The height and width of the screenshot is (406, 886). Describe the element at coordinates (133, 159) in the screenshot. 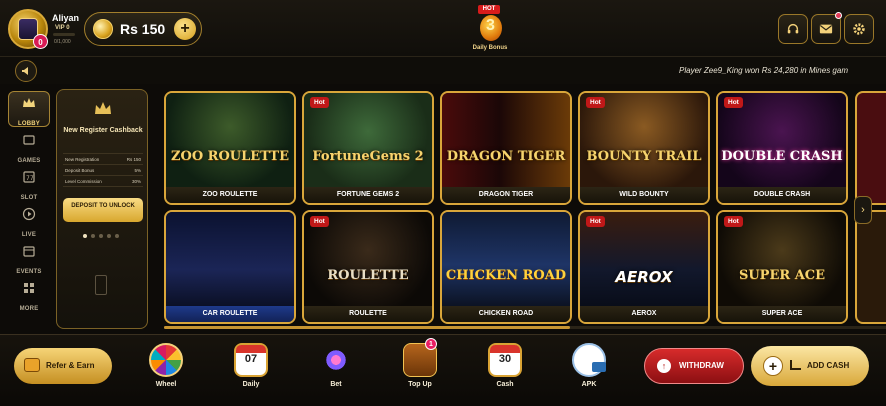

I see `row-value: Rs 150` at that location.